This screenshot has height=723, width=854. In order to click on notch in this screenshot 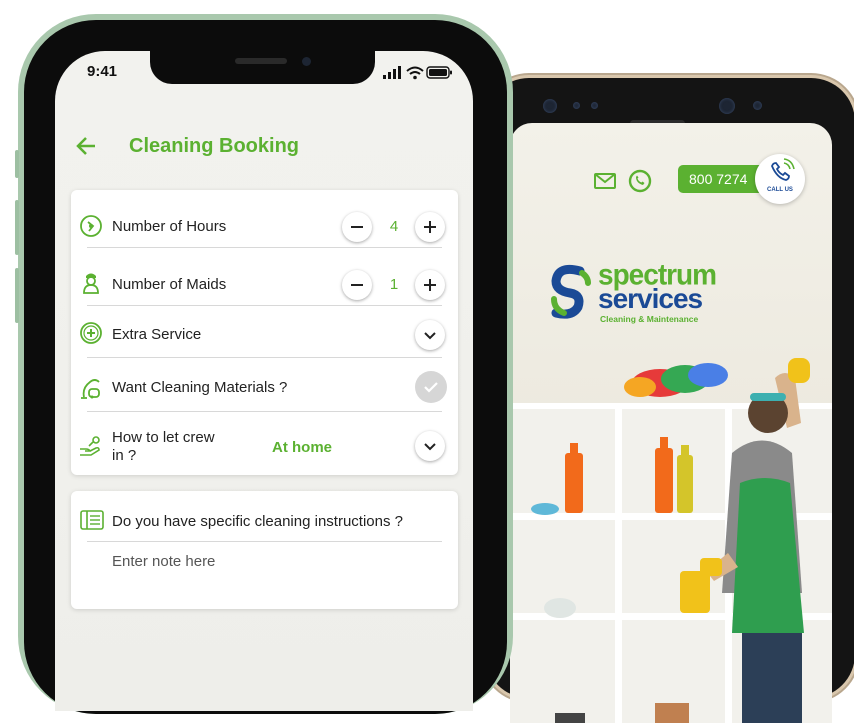, I will do `click(262, 67)`.